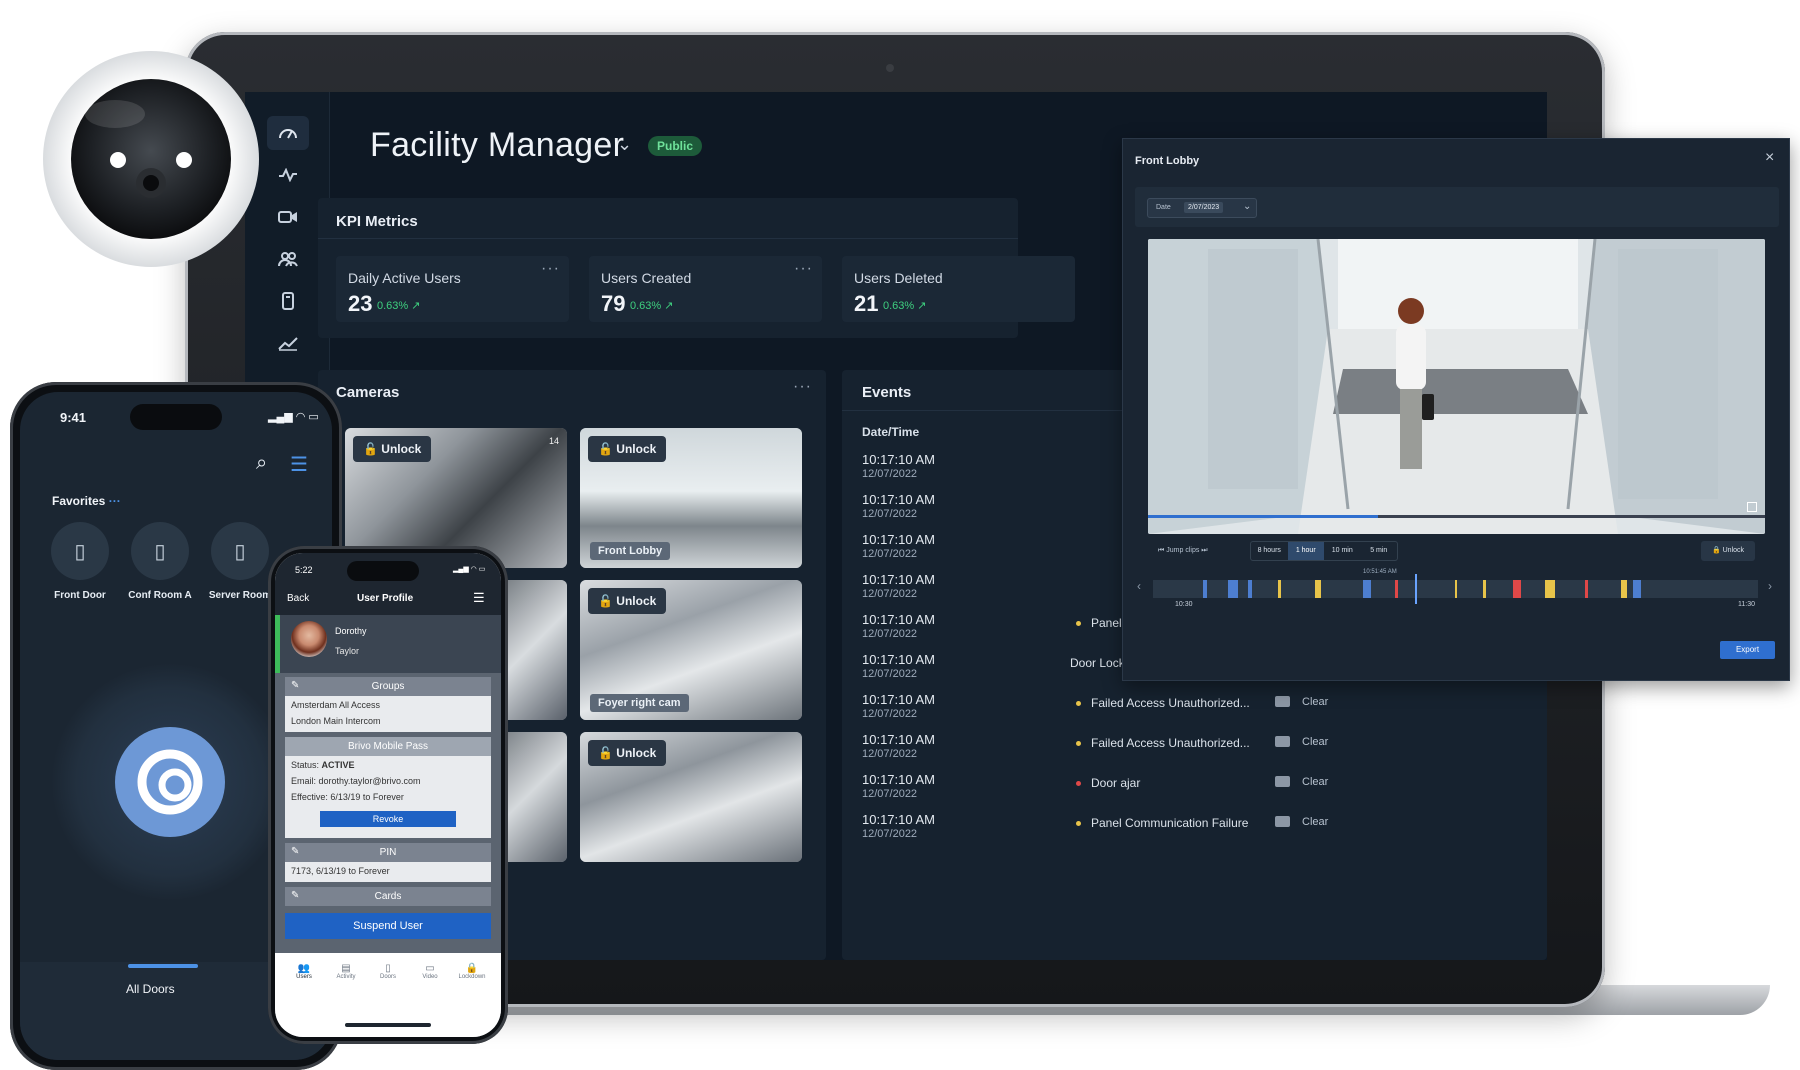  What do you see at coordinates (1380, 572) in the screenshot?
I see `playhead-time: 10:51:45 AM` at bounding box center [1380, 572].